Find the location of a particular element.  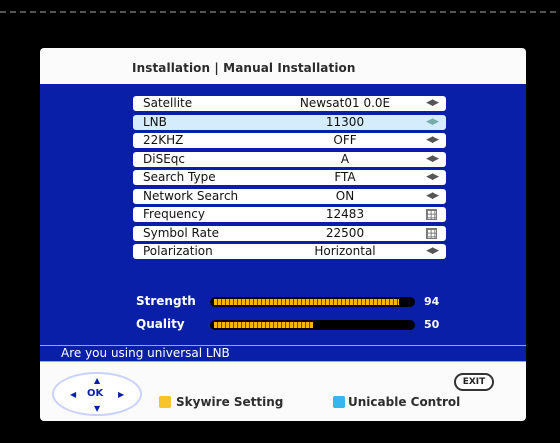

menu-row-value: OFF is located at coordinates (345, 140).